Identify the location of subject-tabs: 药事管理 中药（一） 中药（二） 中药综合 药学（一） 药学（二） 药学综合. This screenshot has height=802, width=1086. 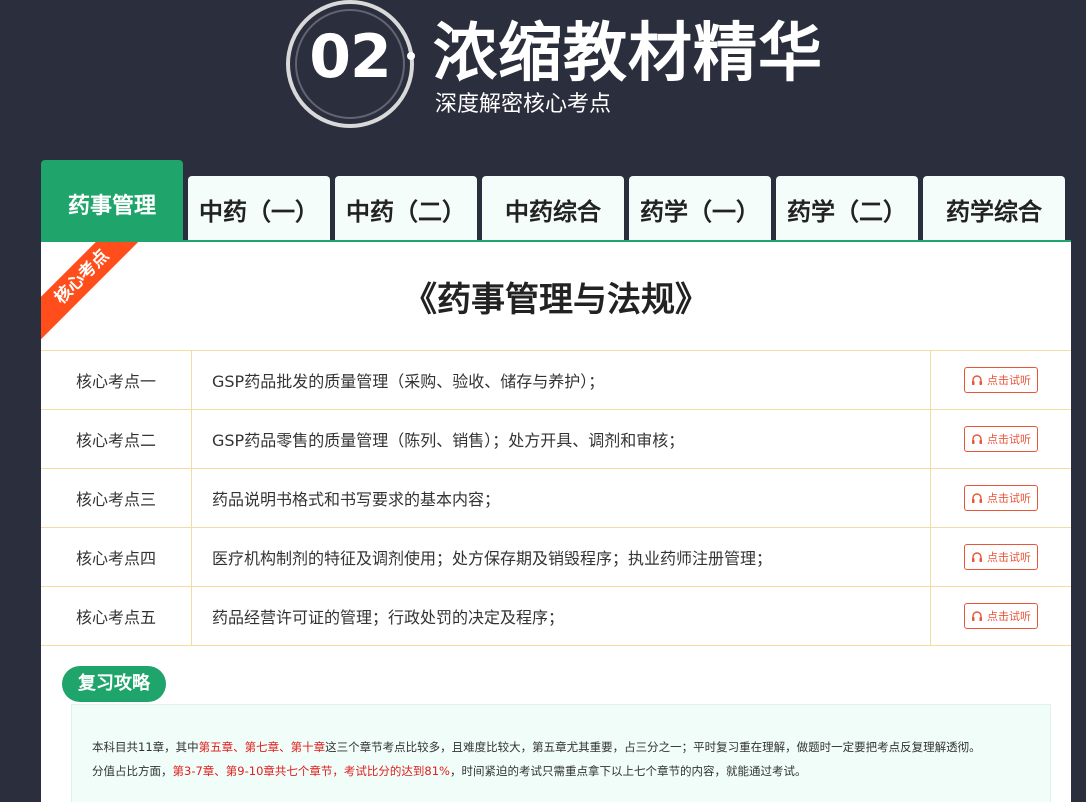
(556, 201).